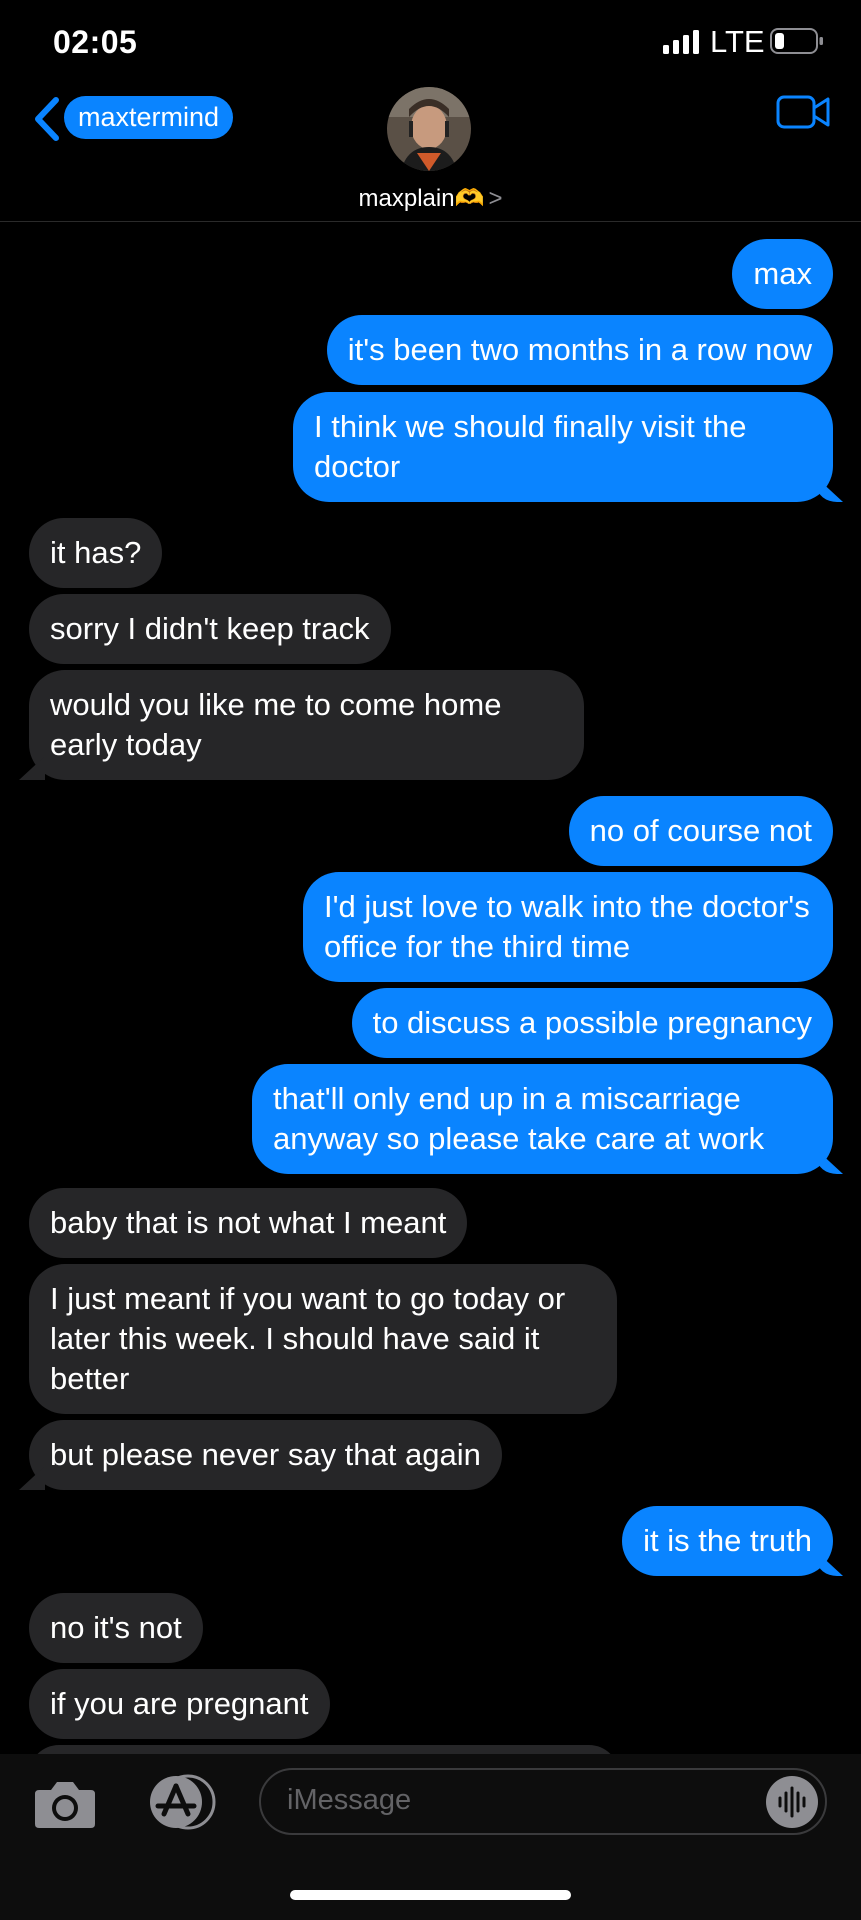 The image size is (861, 1920). I want to click on message-bubble-sent: it's been two months in a row now, so click(579, 350).